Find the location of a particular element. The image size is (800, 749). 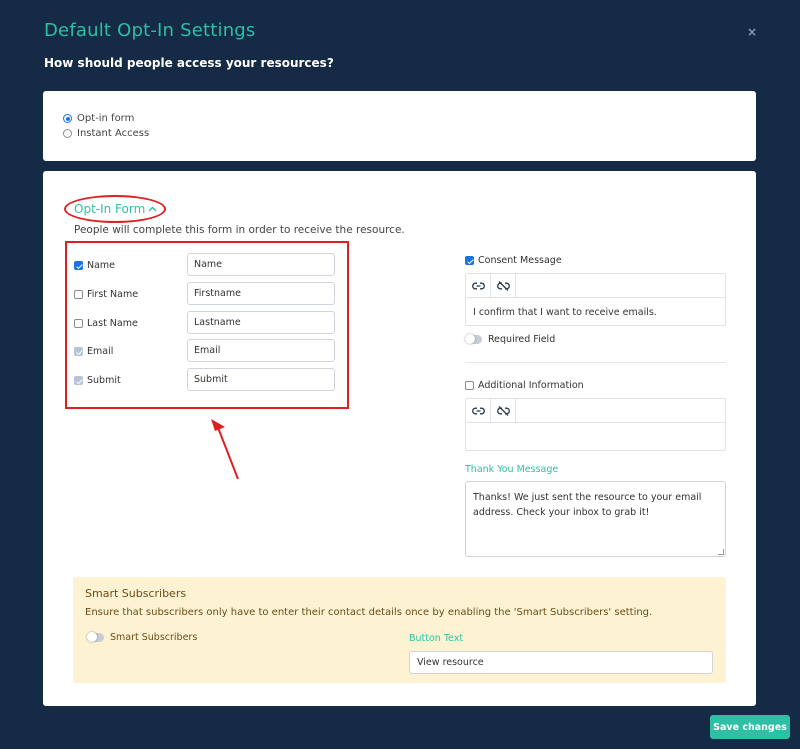

radio-instant-access-label: Instant Access is located at coordinates (113, 133).